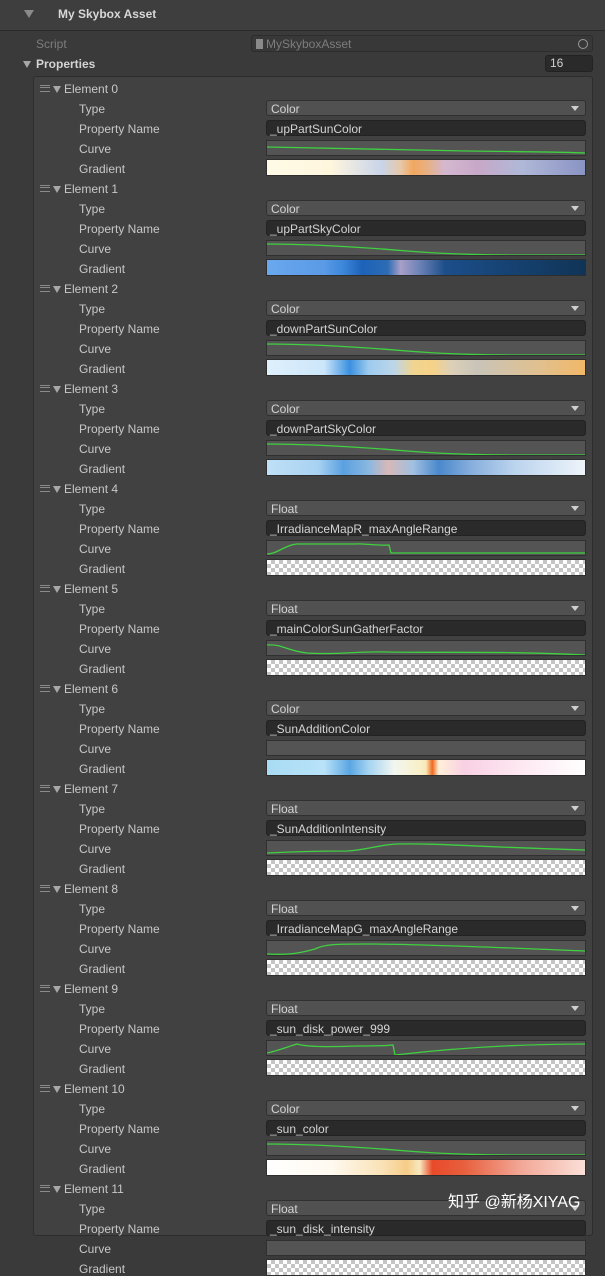 The image size is (605, 1276). What do you see at coordinates (422, 43) in the screenshot?
I see `script-object-field: MySkyboxAsset` at bounding box center [422, 43].